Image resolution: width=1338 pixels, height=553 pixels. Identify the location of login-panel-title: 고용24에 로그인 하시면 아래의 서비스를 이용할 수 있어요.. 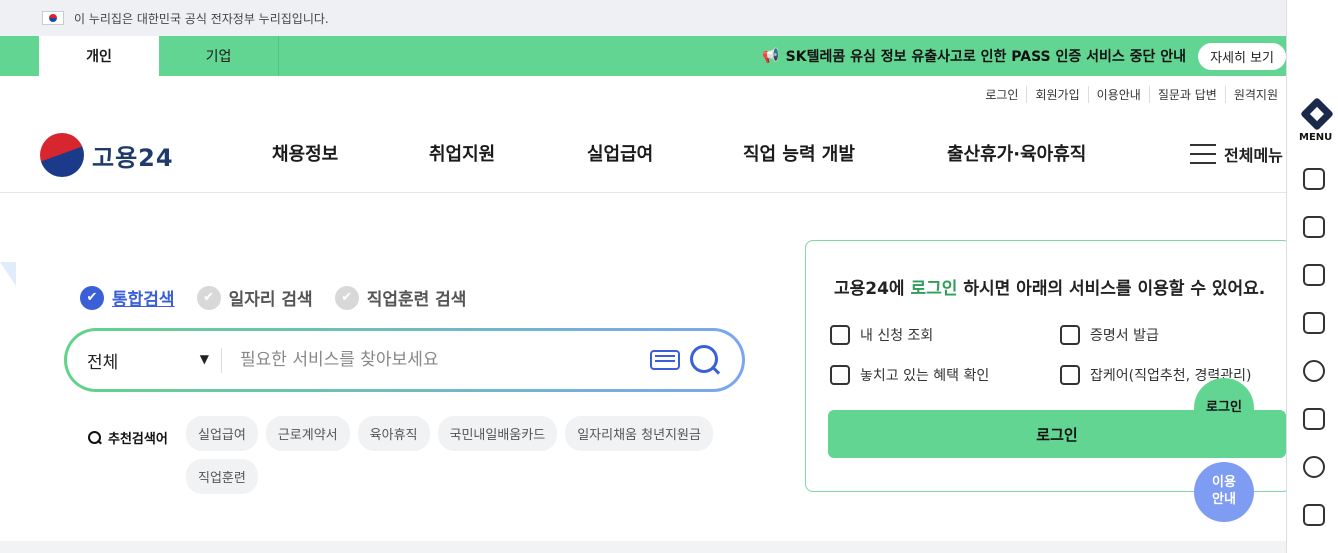
(1049, 286).